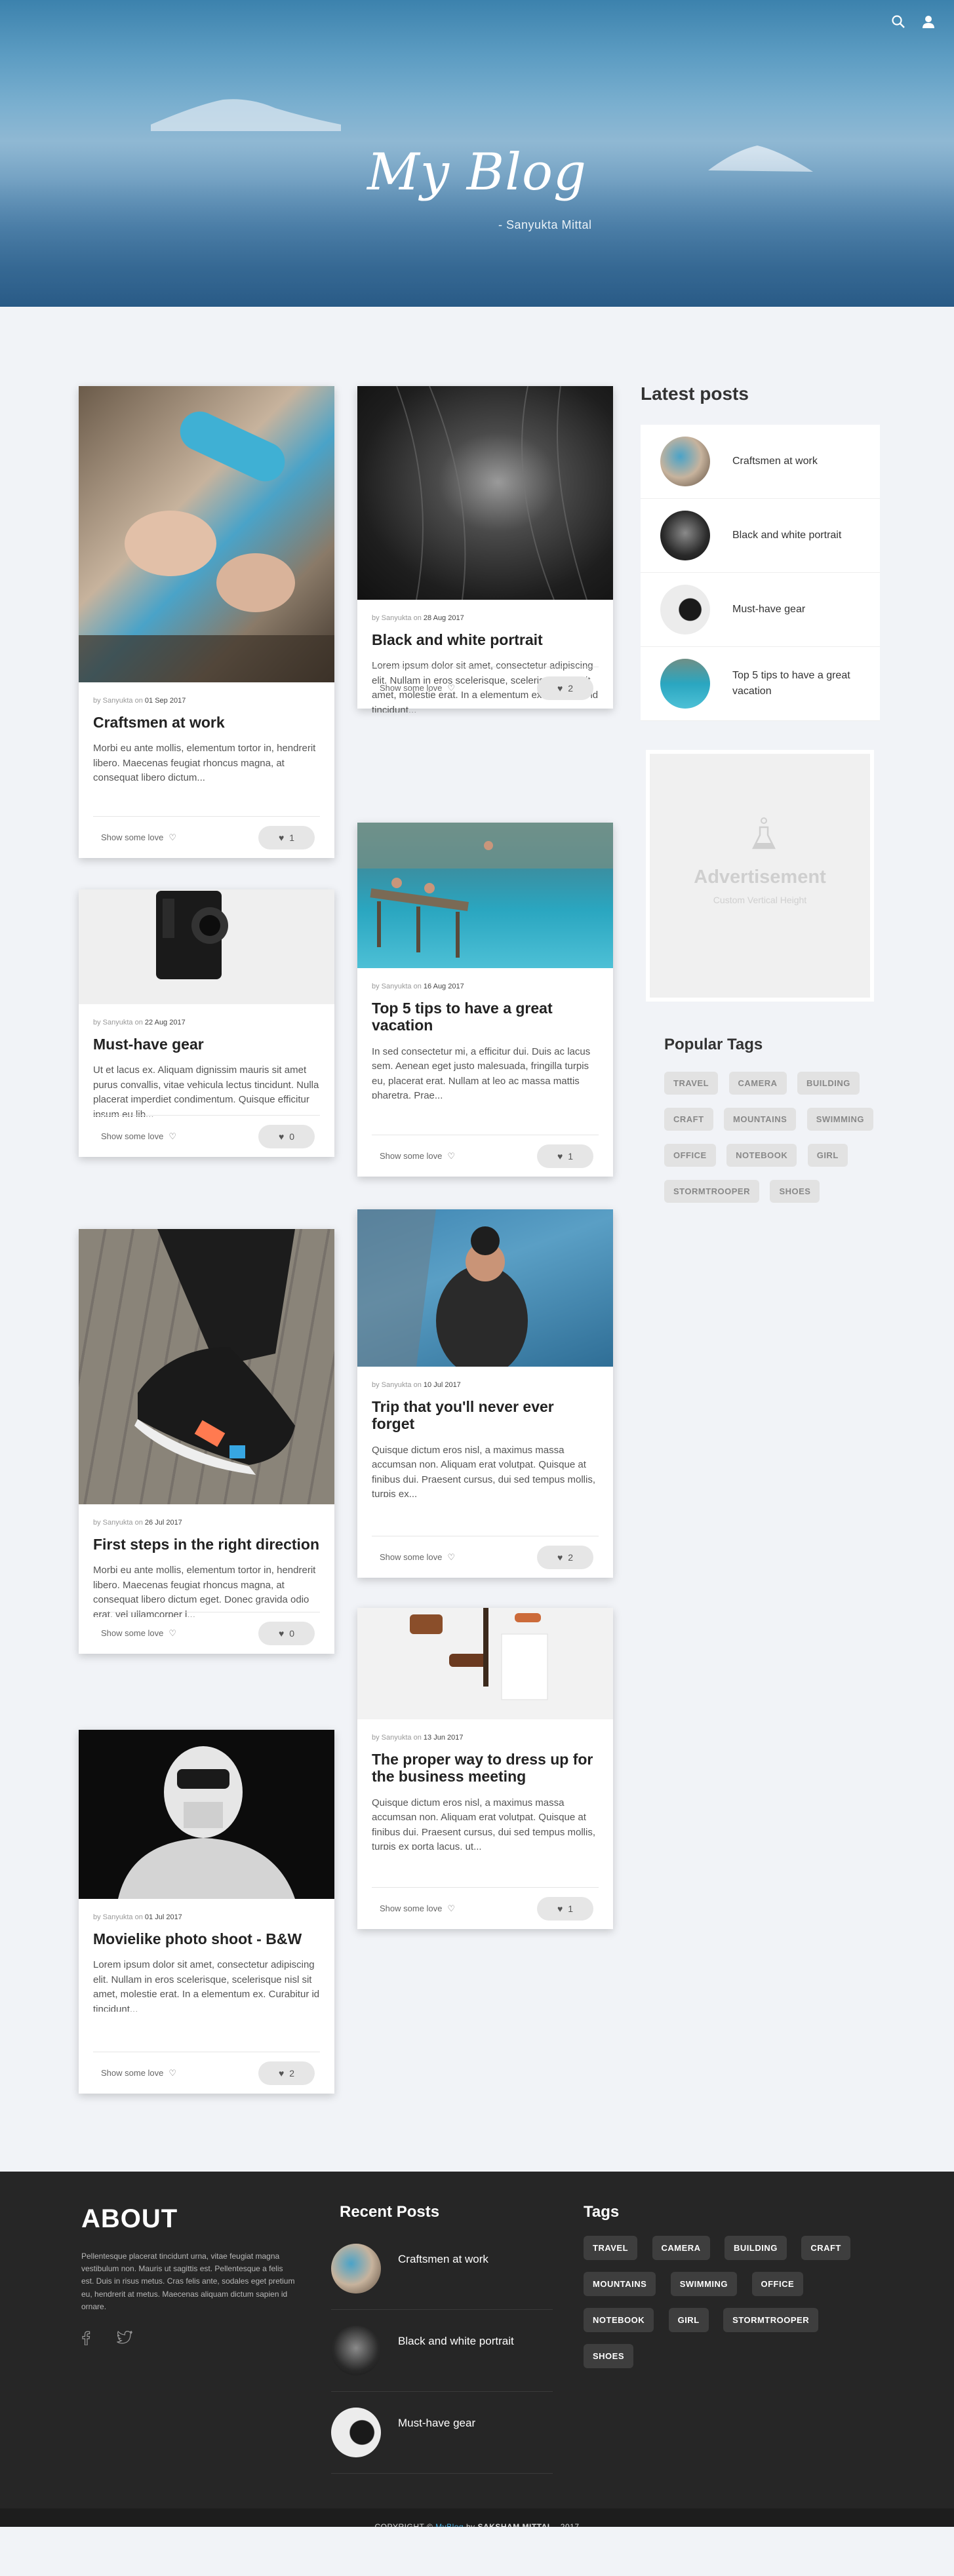 Image resolution: width=954 pixels, height=2576 pixels. Describe the element at coordinates (619, 2320) in the screenshot. I see `footer-tag-notebook: NOTEBOOK` at that location.